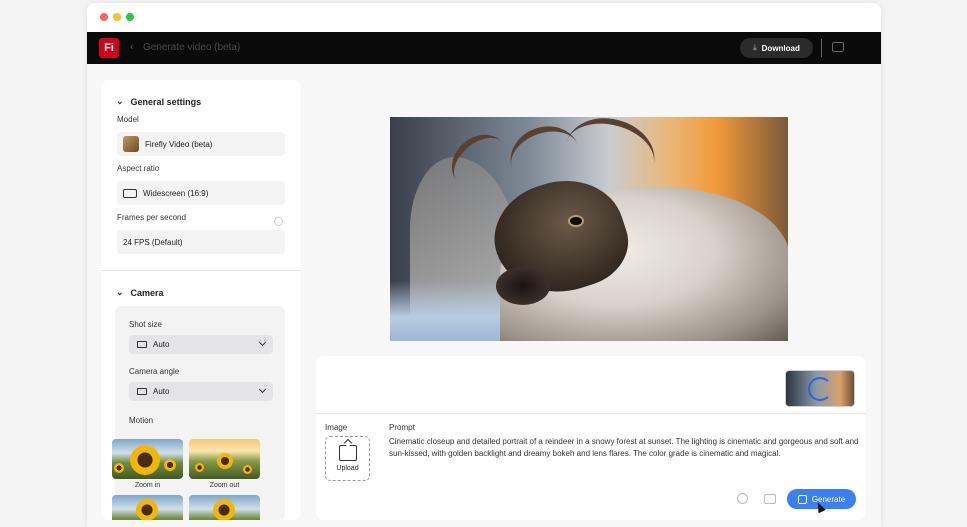  Describe the element at coordinates (201, 242) in the screenshot. I see `fps-selector: 24 FPS (Default)` at that location.